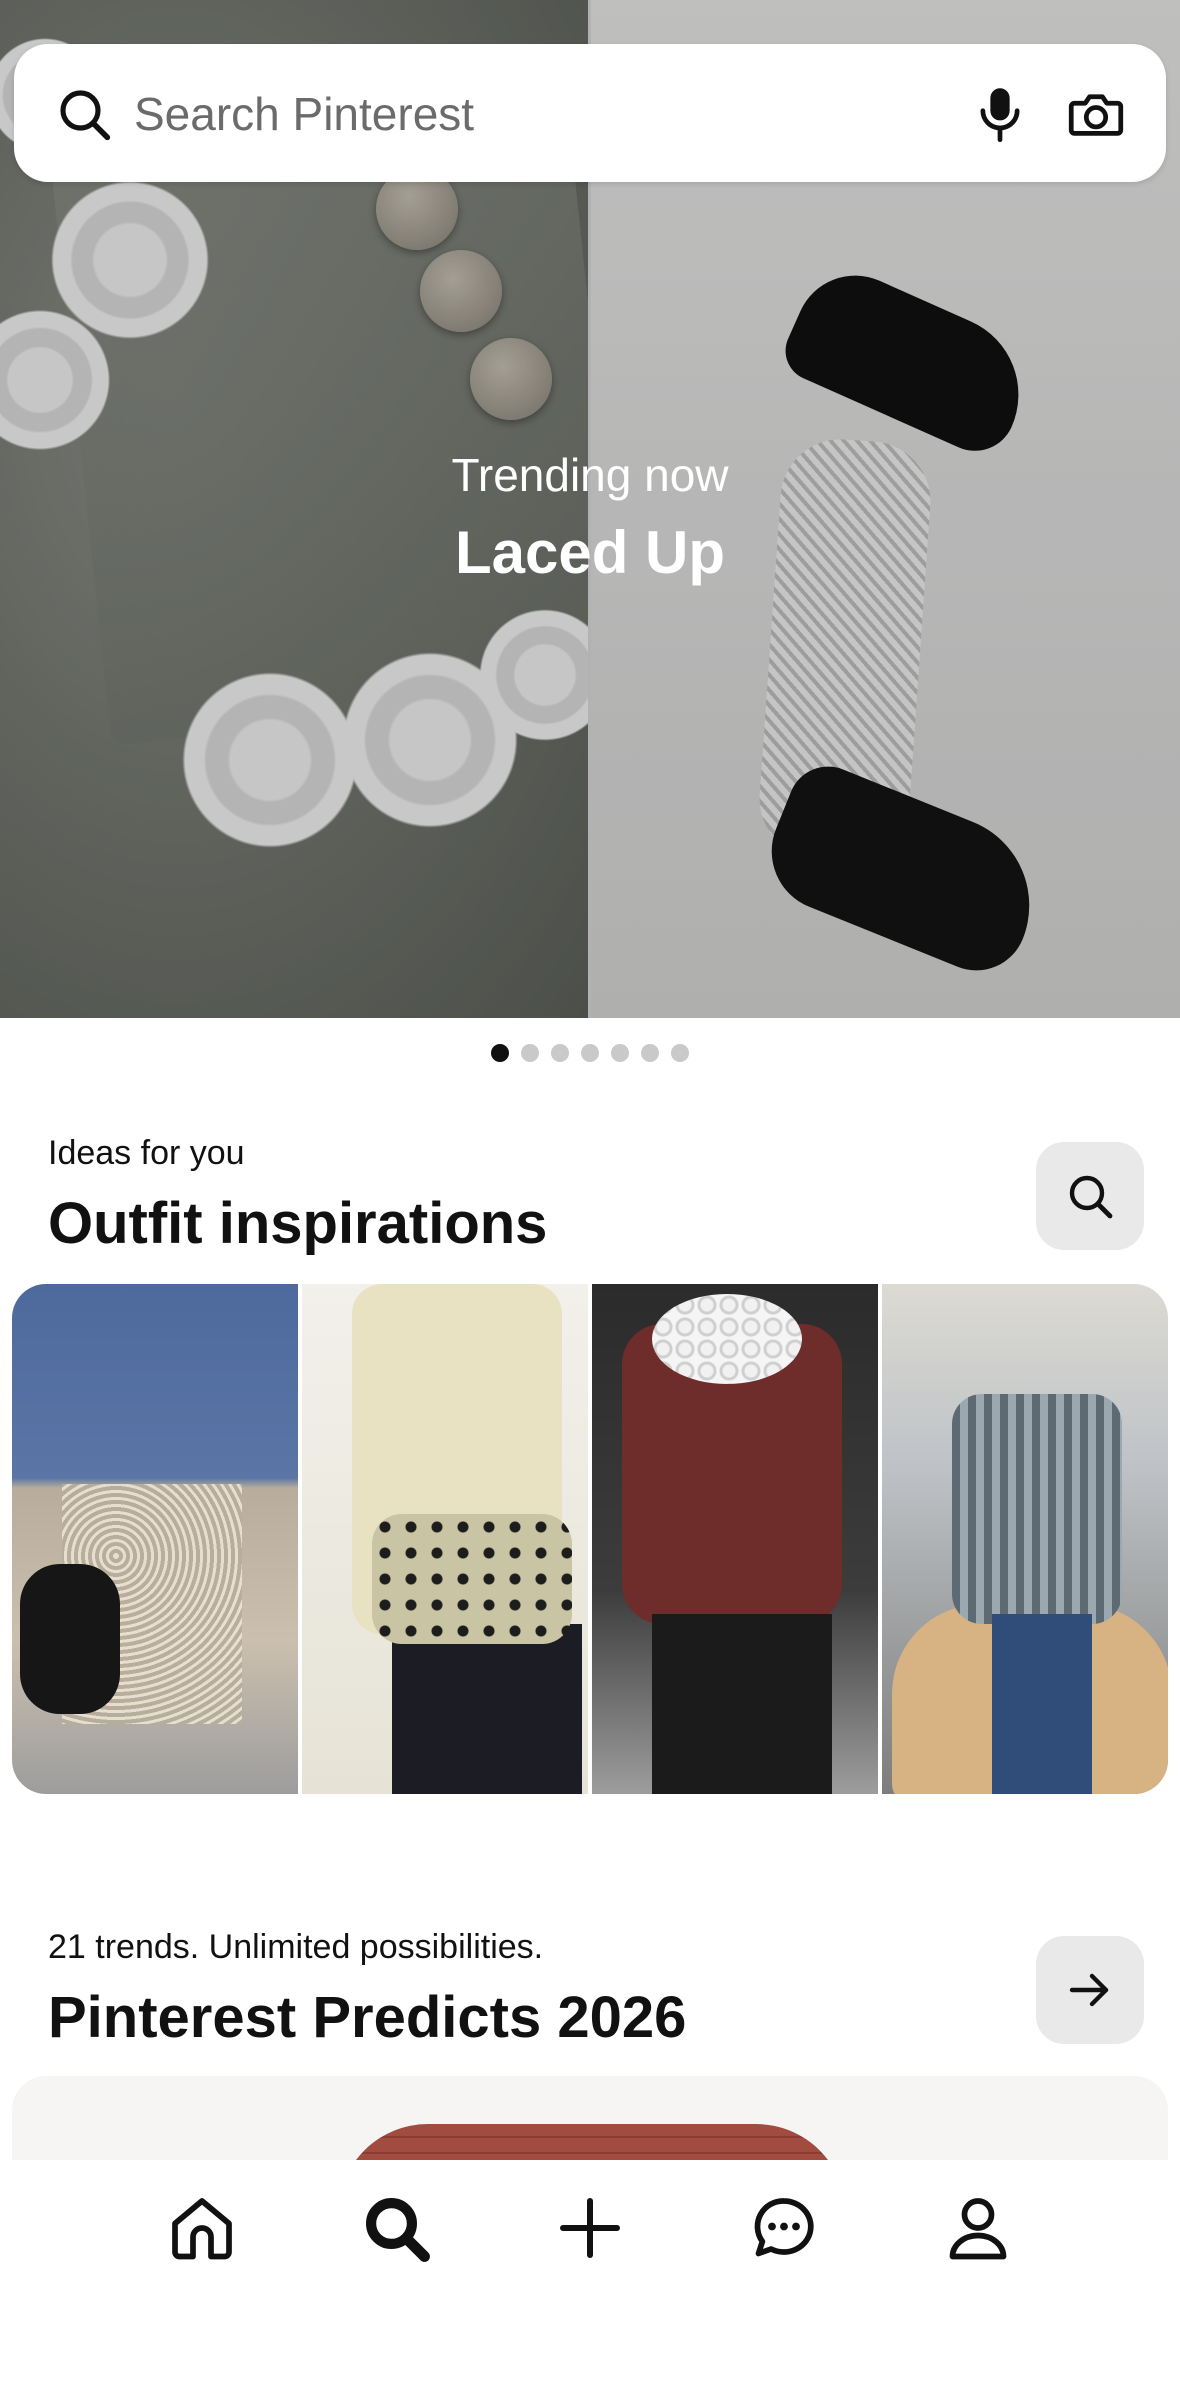 This screenshot has width=1180, height=2396. I want to click on ideas-title: Outfit inspirations, so click(298, 1223).